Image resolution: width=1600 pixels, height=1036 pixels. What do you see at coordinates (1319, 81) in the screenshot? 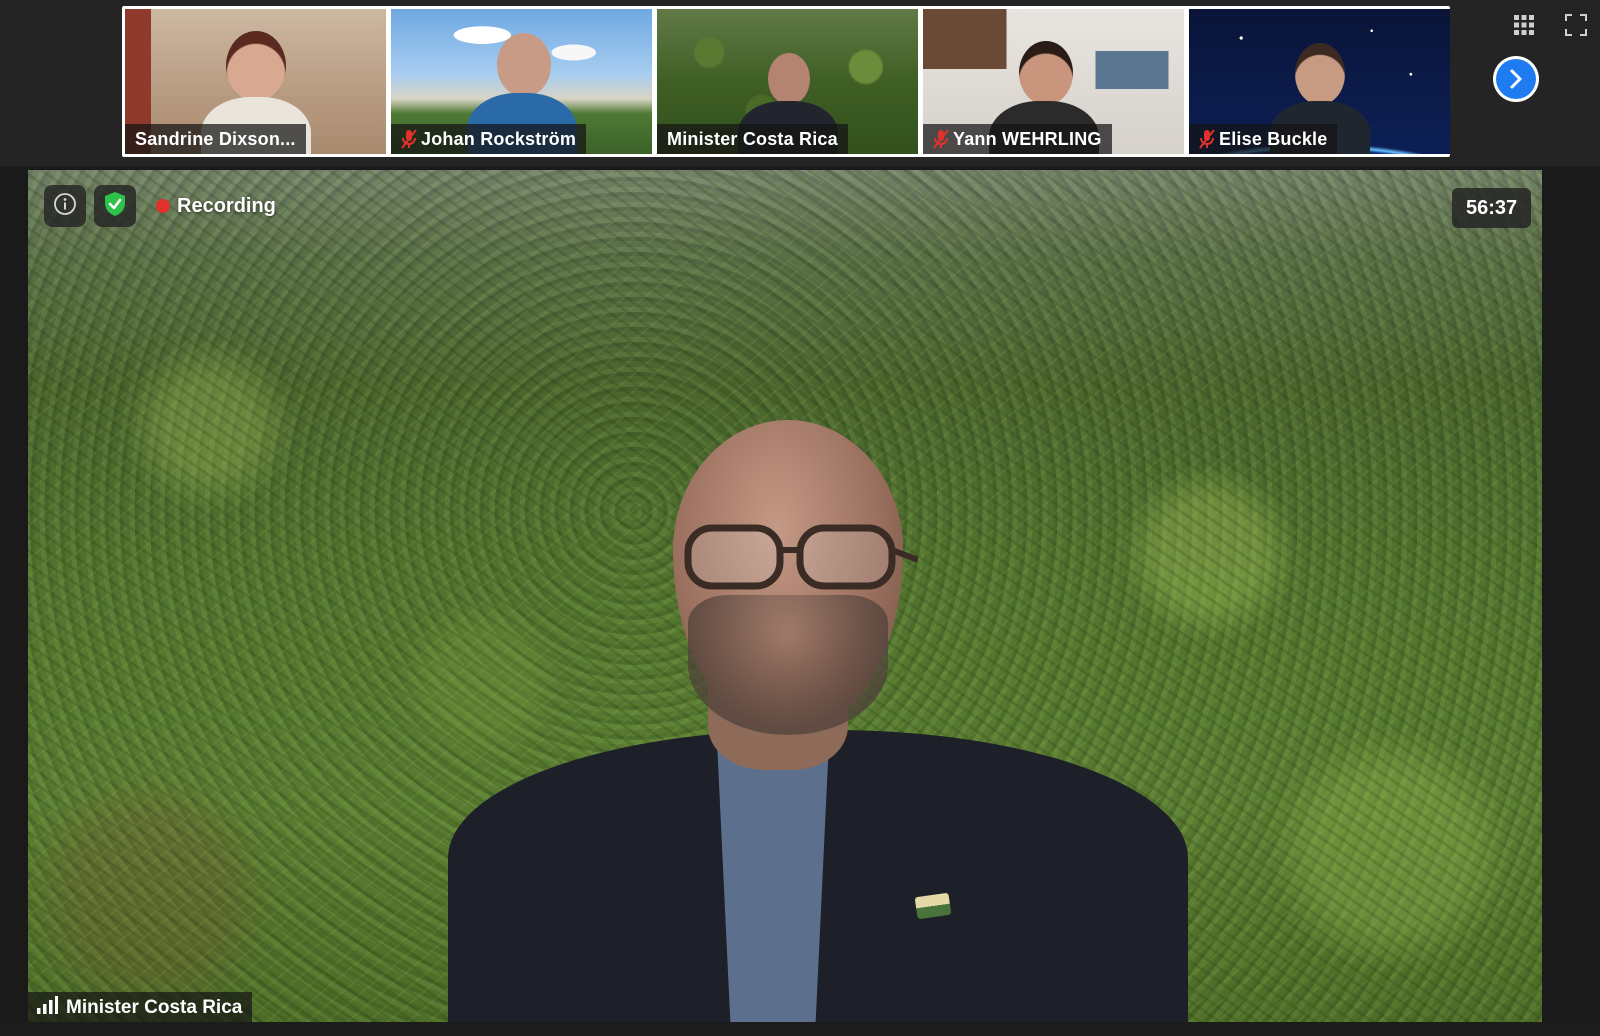
I see `participant-tile-elise: Elise Buckle` at bounding box center [1319, 81].